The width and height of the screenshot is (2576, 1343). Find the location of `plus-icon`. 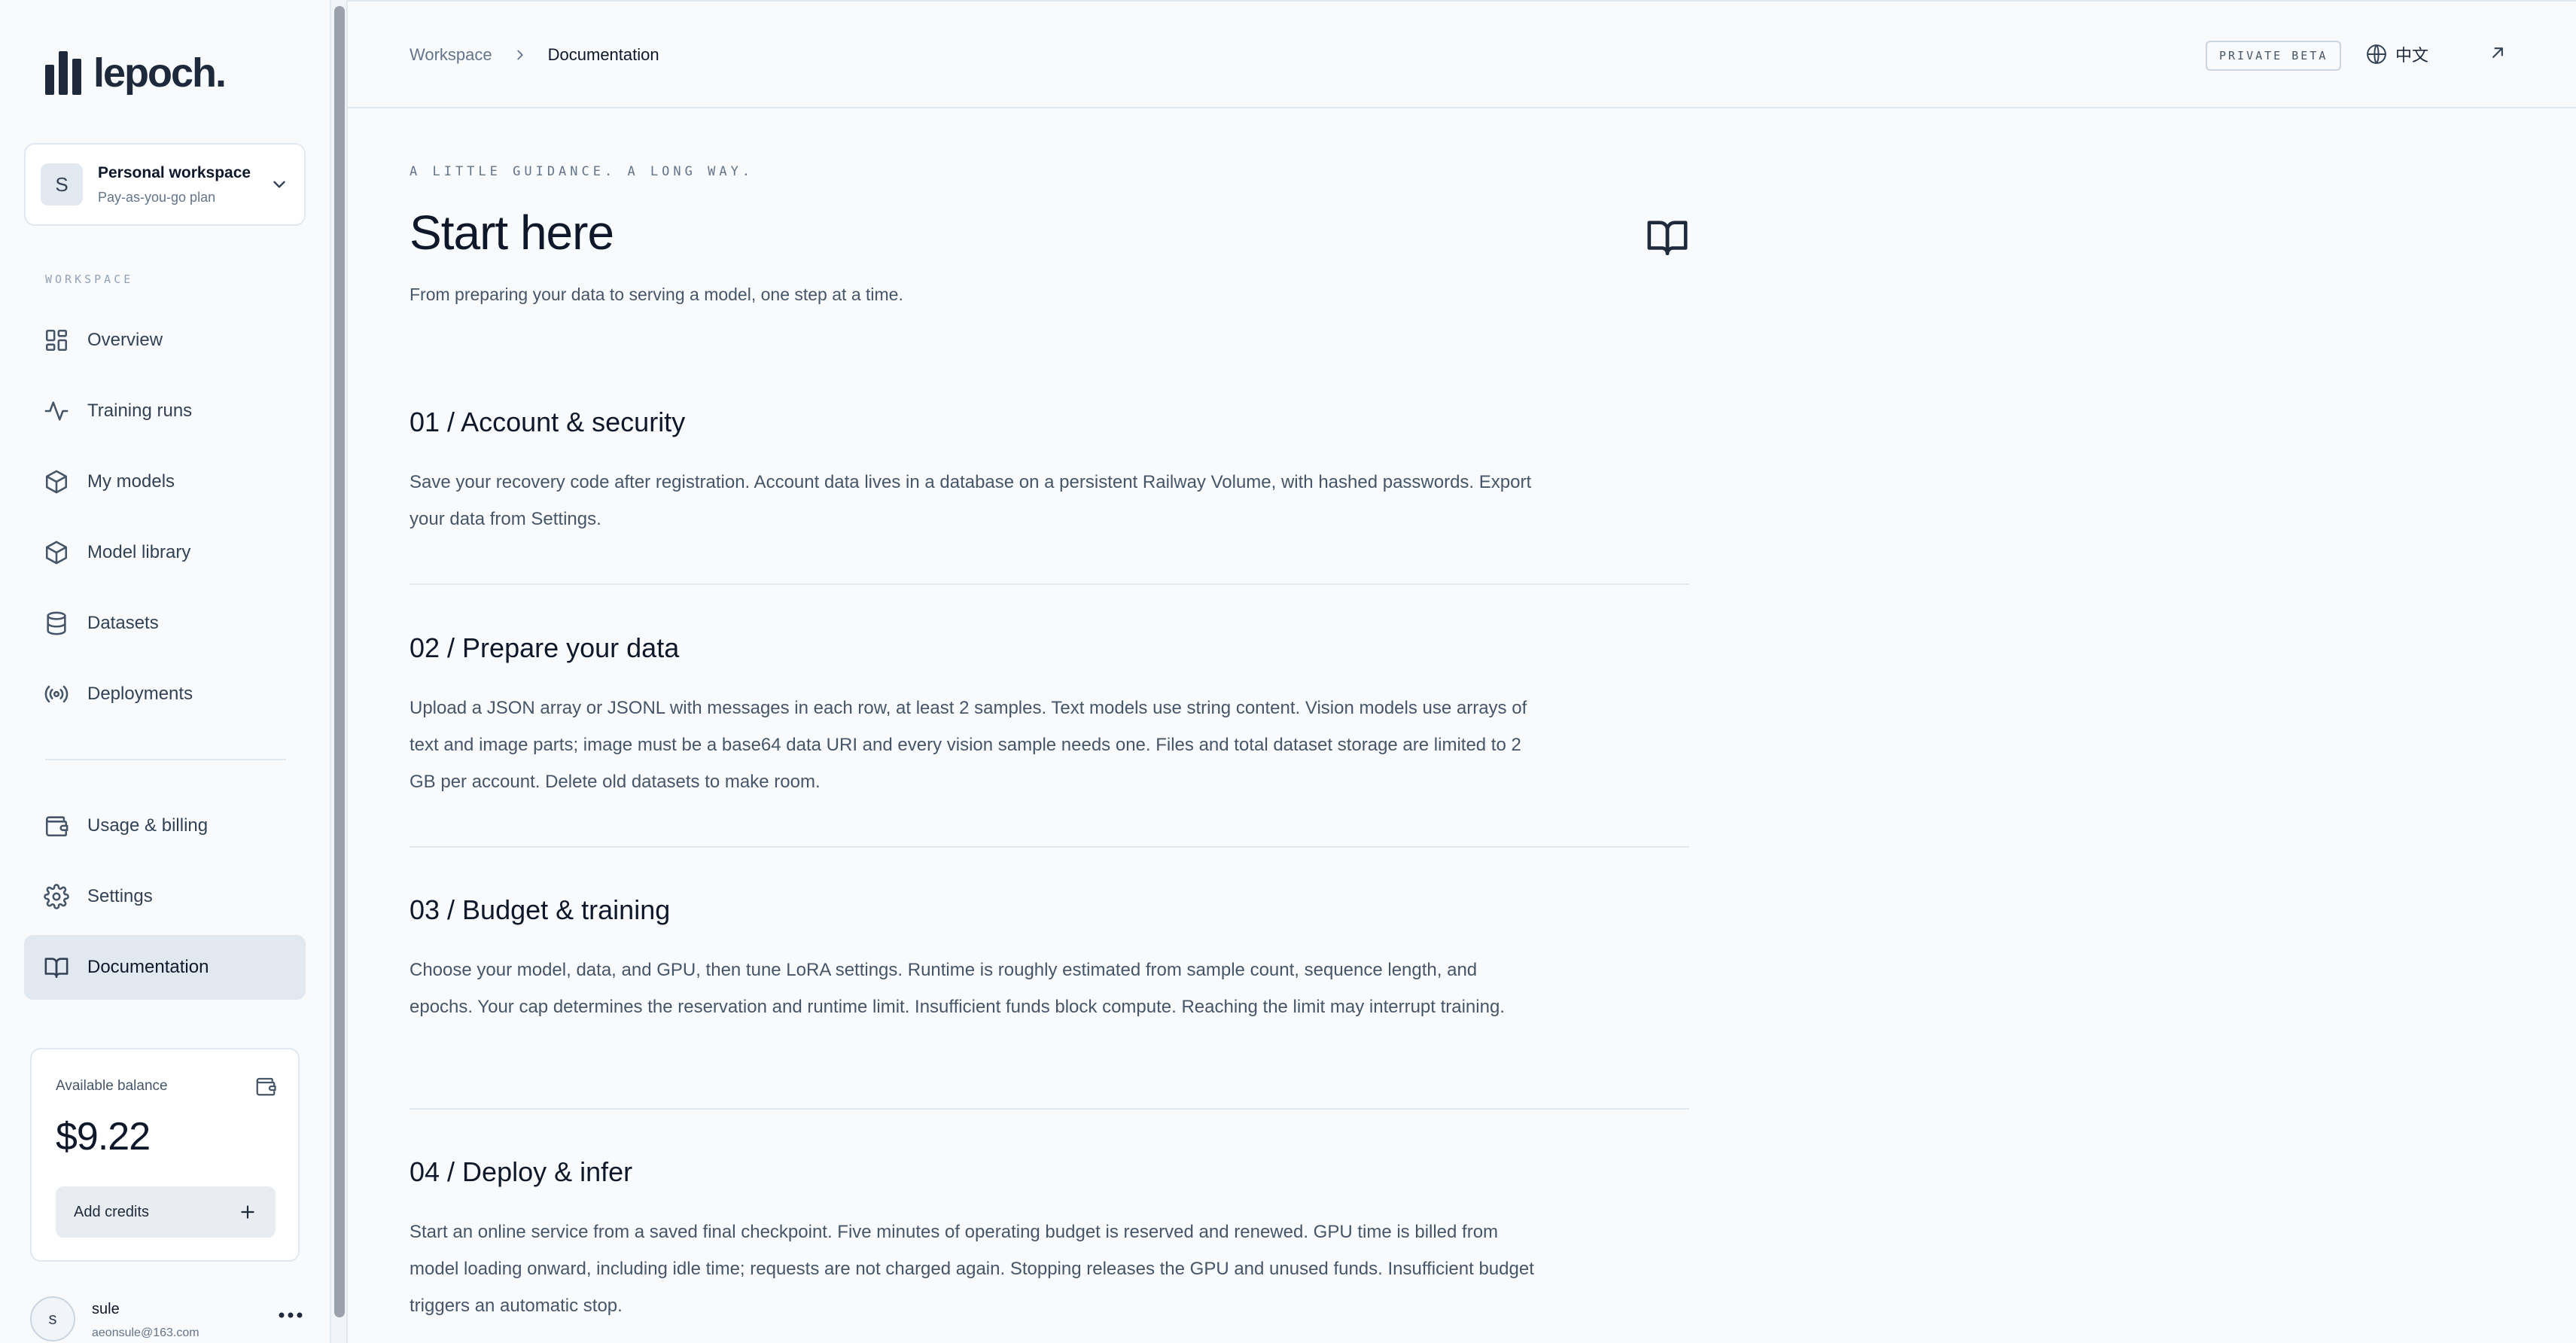

plus-icon is located at coordinates (248, 1212).